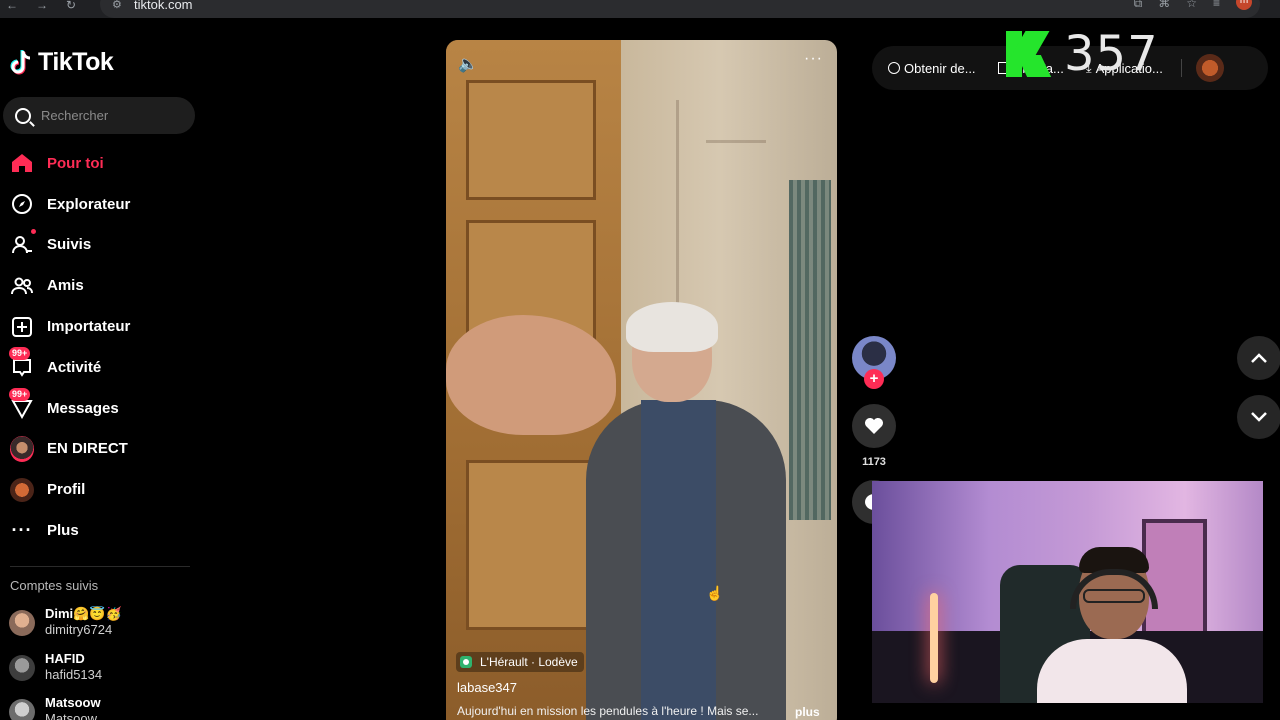 This screenshot has width=1280, height=720. I want to click on chevron-up-icon, so click(1259, 358).